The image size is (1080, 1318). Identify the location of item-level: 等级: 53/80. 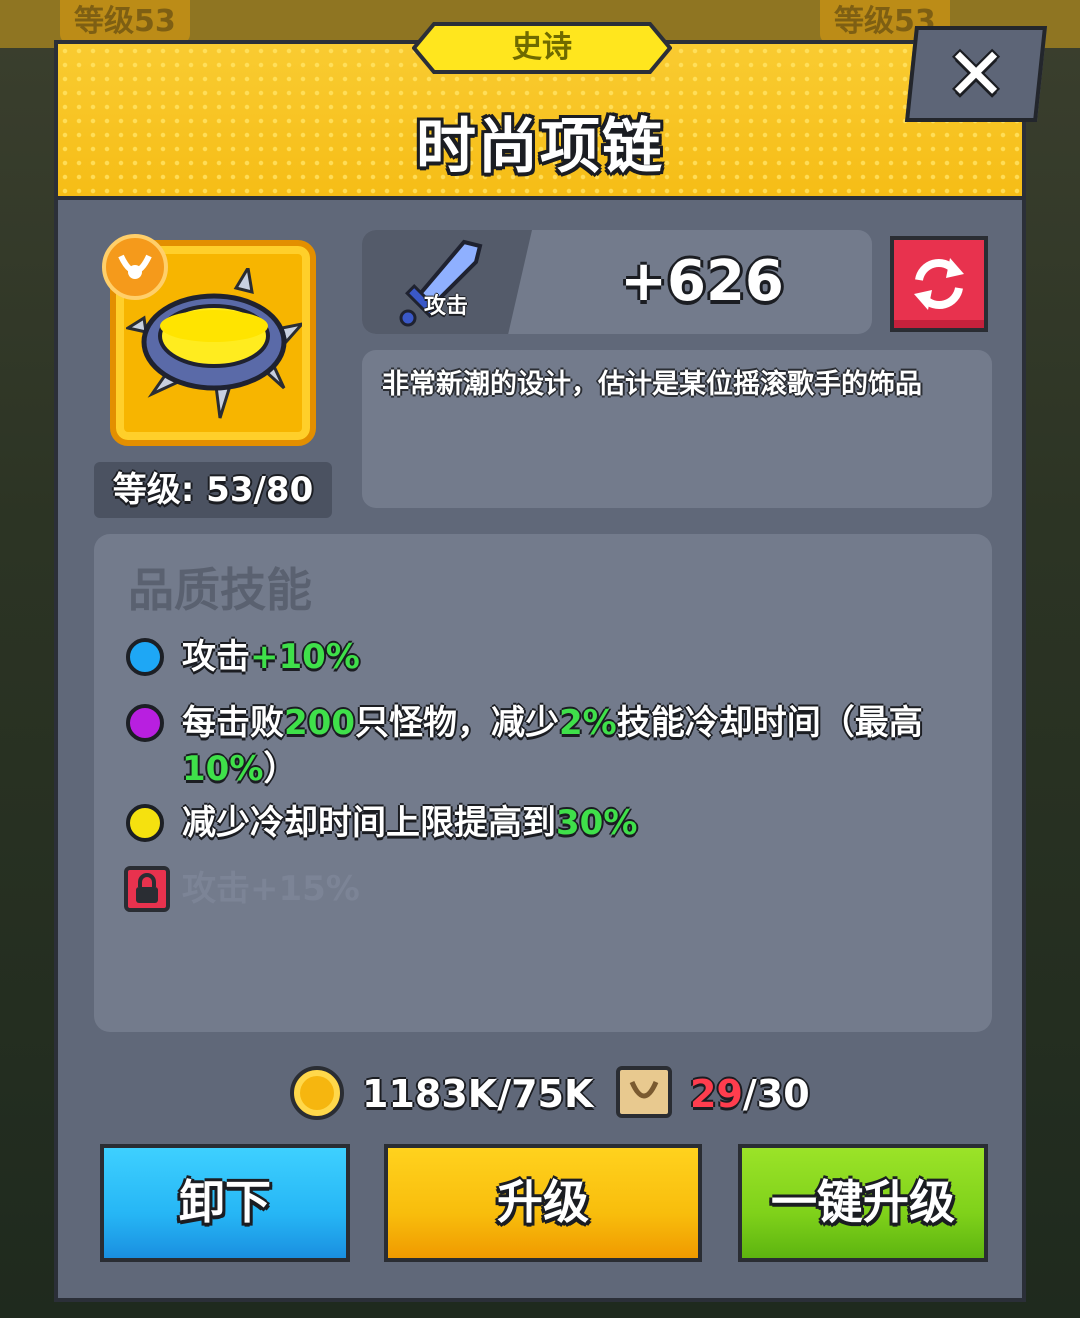
(213, 490).